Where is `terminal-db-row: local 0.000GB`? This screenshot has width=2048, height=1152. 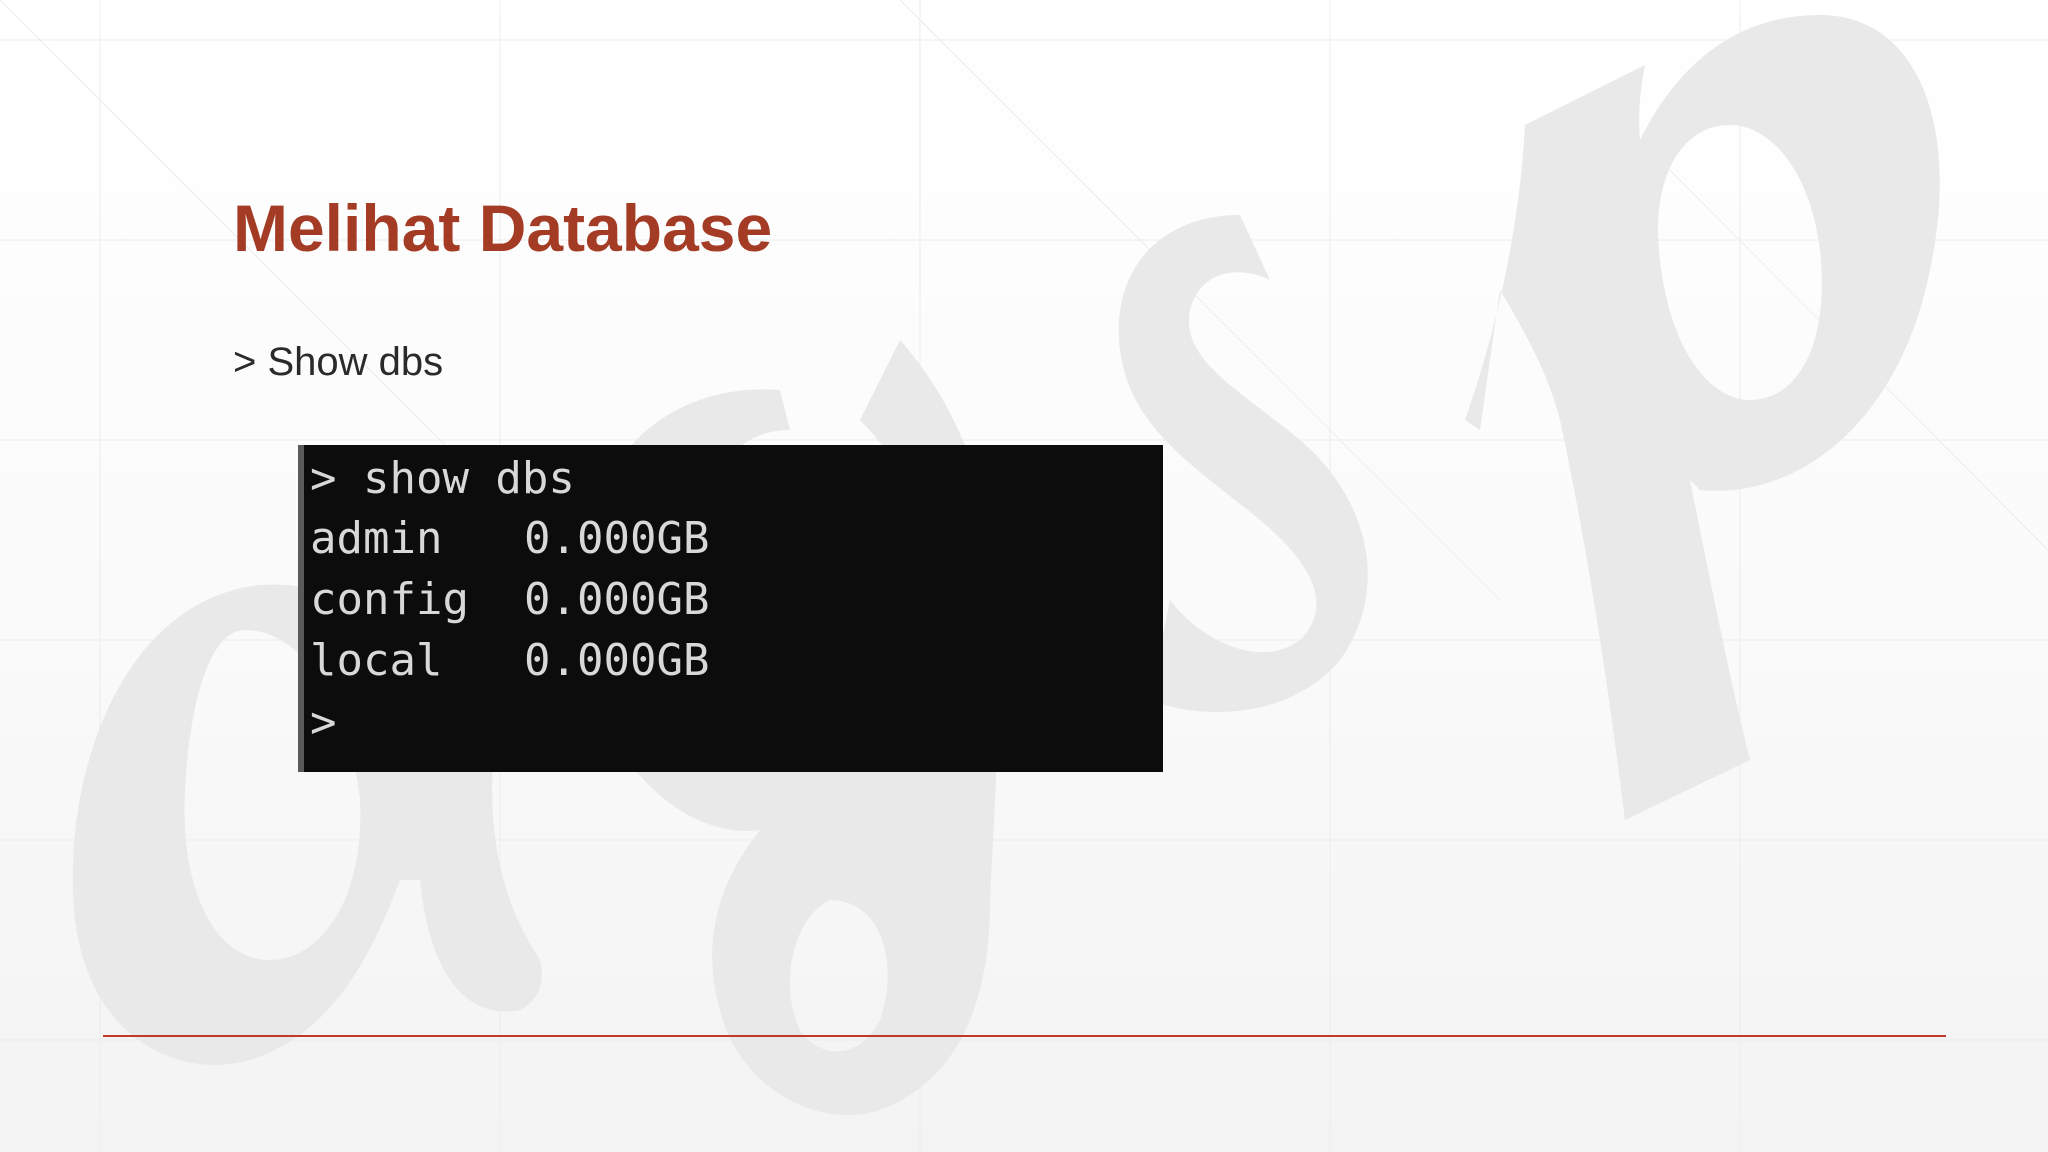
terminal-db-row: local 0.000GB is located at coordinates (509, 661).